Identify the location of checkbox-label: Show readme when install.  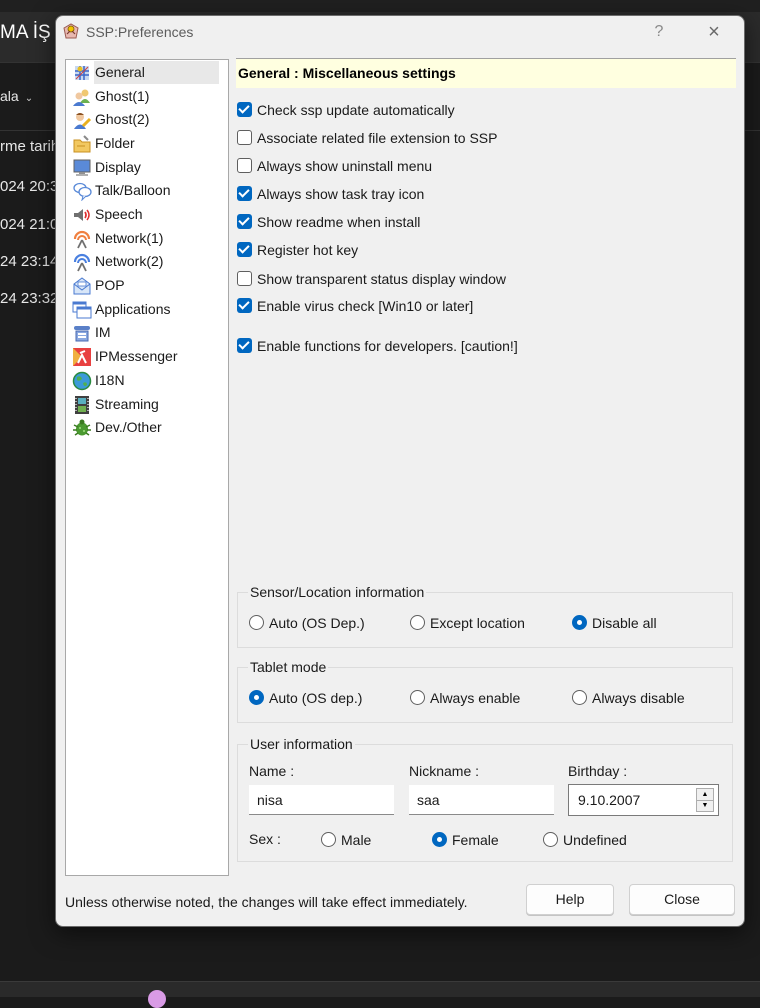
(339, 222).